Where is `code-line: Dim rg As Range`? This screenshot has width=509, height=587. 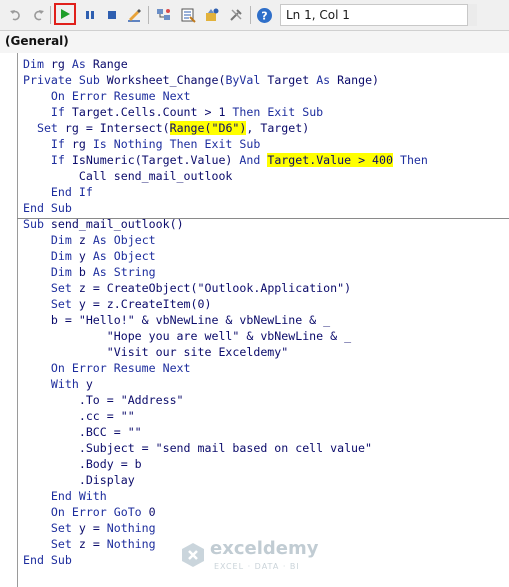 code-line: Dim rg As Range is located at coordinates (225, 64).